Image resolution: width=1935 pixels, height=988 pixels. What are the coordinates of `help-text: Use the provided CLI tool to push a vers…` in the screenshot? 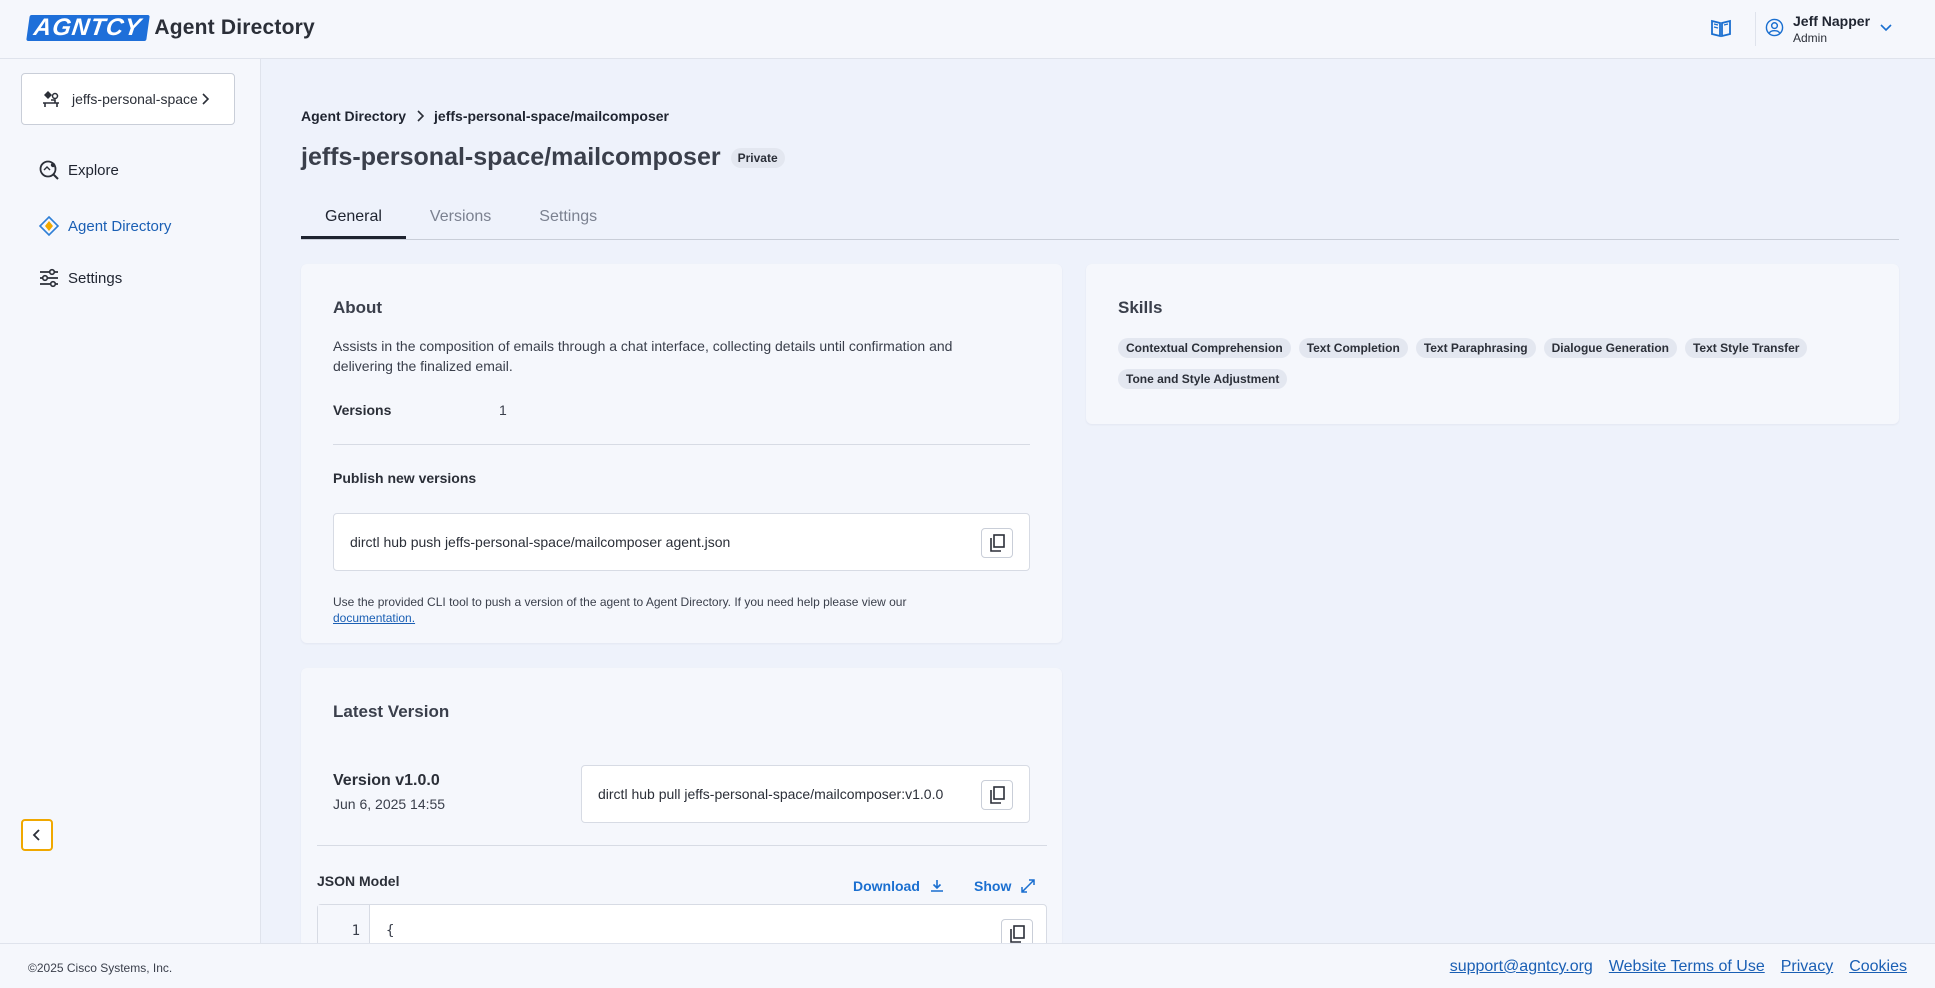 It's located at (683, 610).